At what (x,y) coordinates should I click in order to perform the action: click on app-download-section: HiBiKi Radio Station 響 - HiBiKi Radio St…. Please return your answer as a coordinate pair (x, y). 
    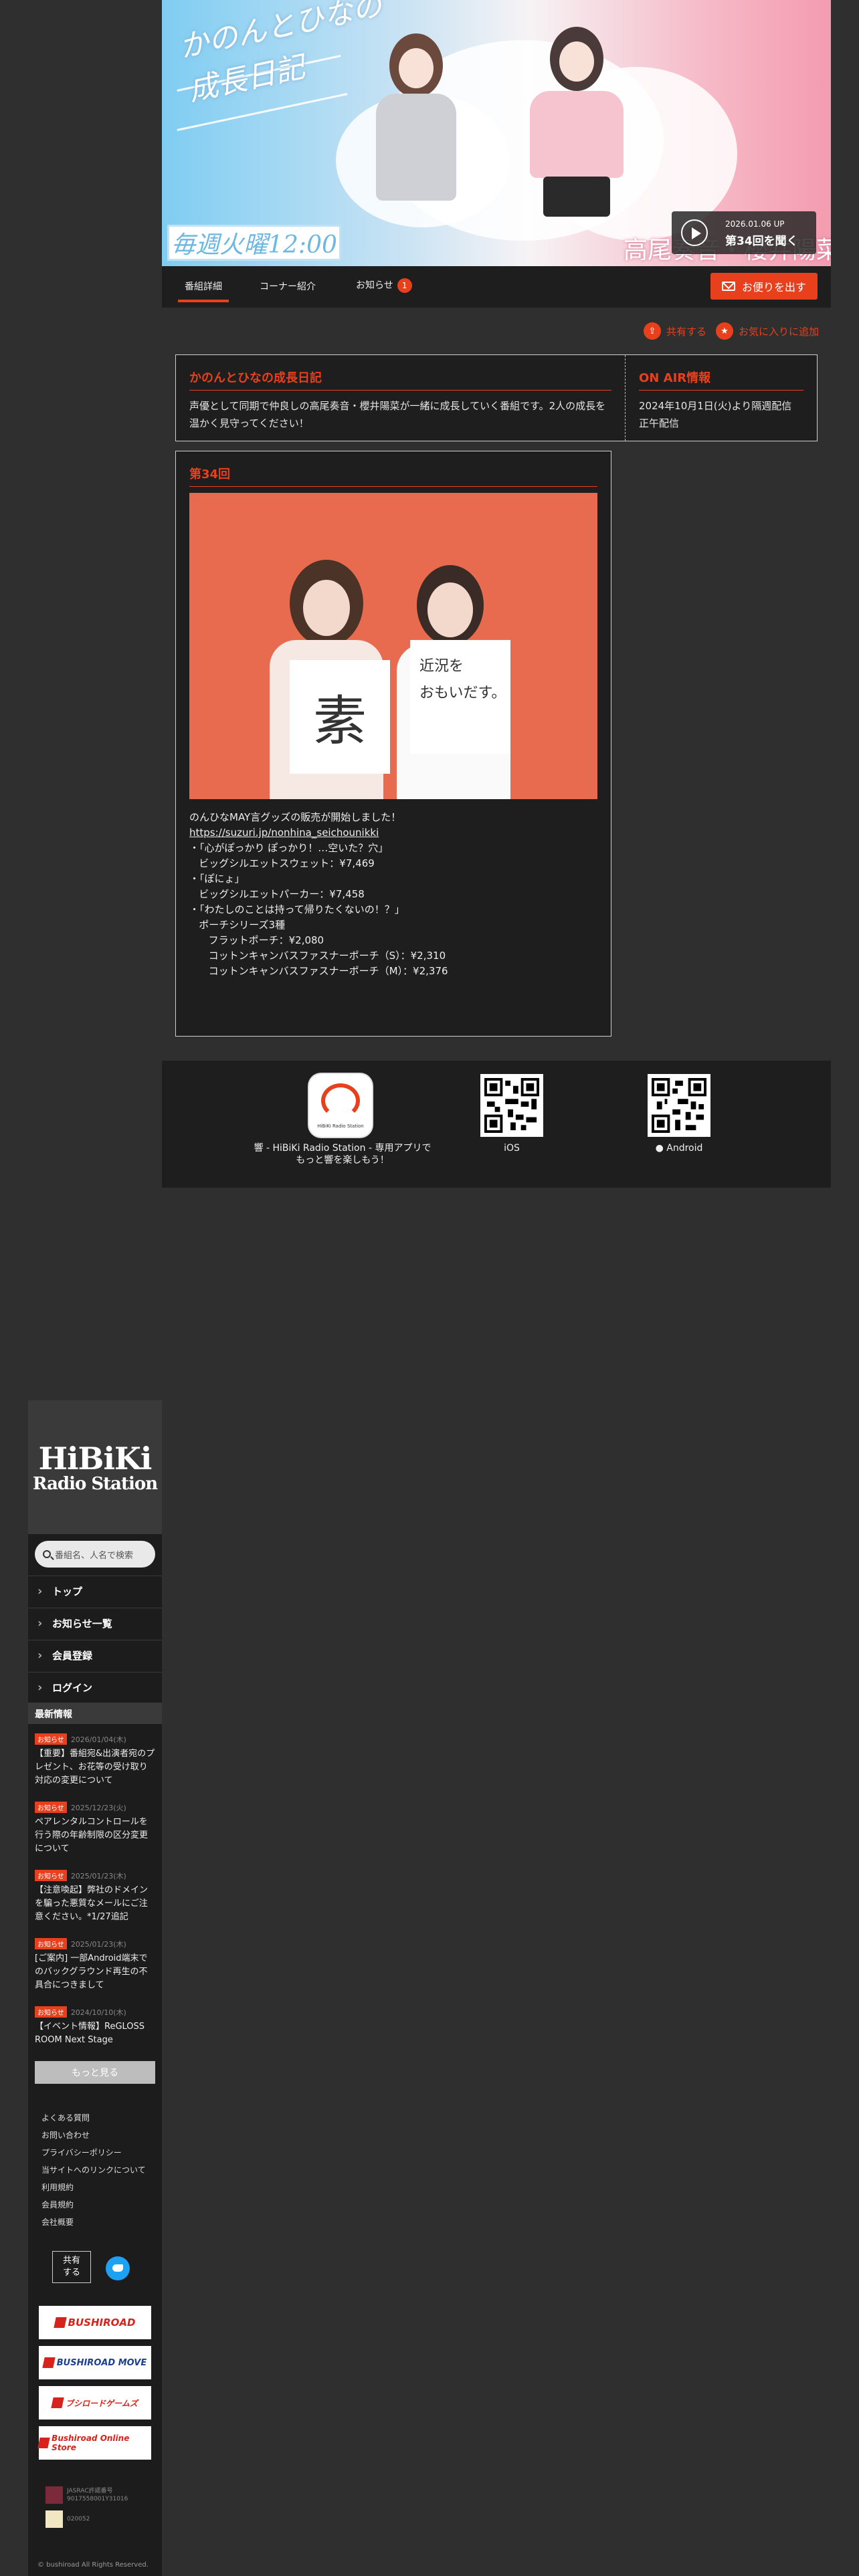
    Looking at the image, I should click on (497, 1124).